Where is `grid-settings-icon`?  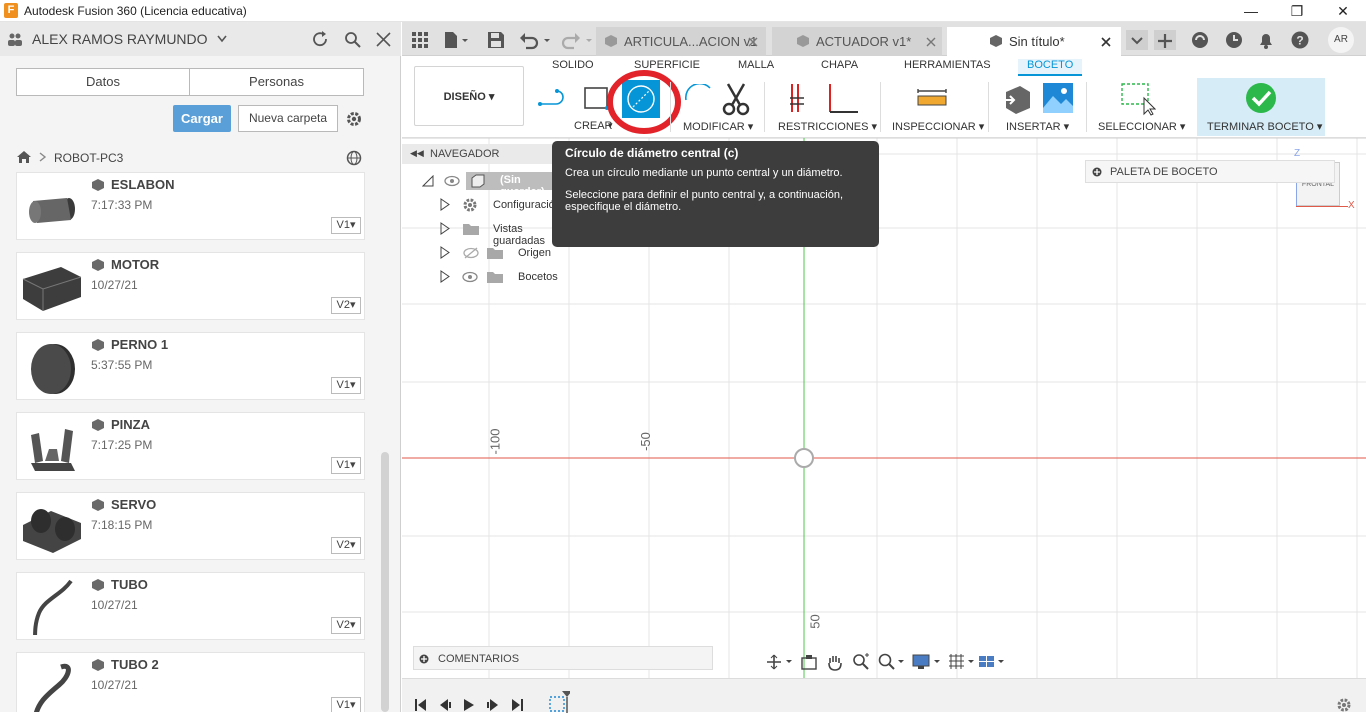
grid-settings-icon is located at coordinates (962, 662).